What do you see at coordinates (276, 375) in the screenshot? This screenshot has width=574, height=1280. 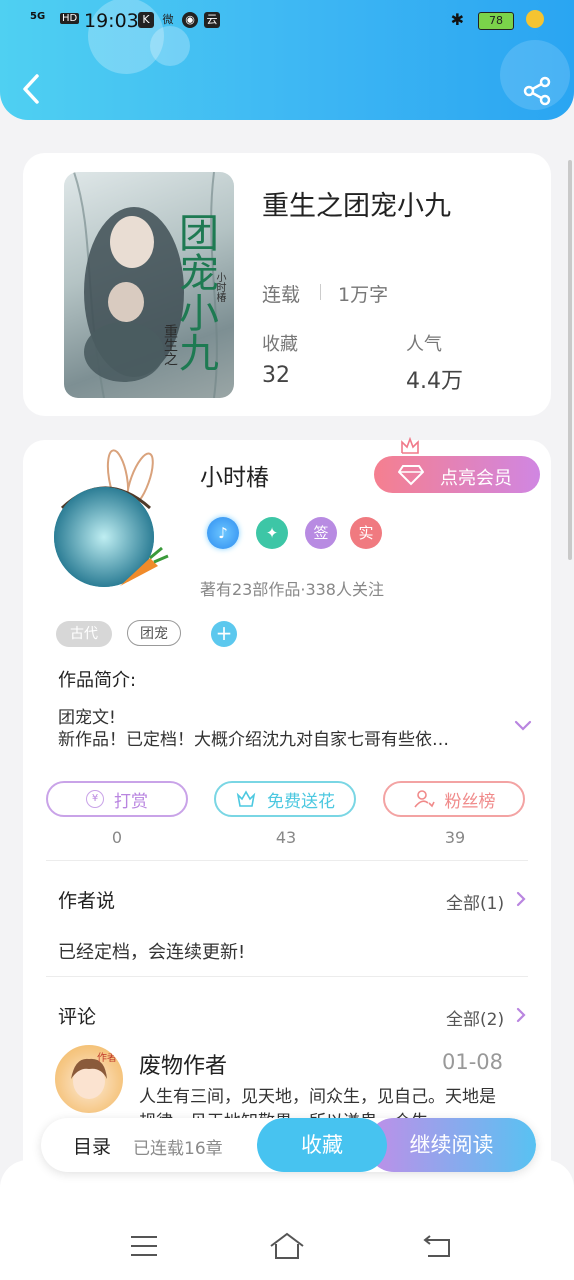 I see `favorites-value: 32` at bounding box center [276, 375].